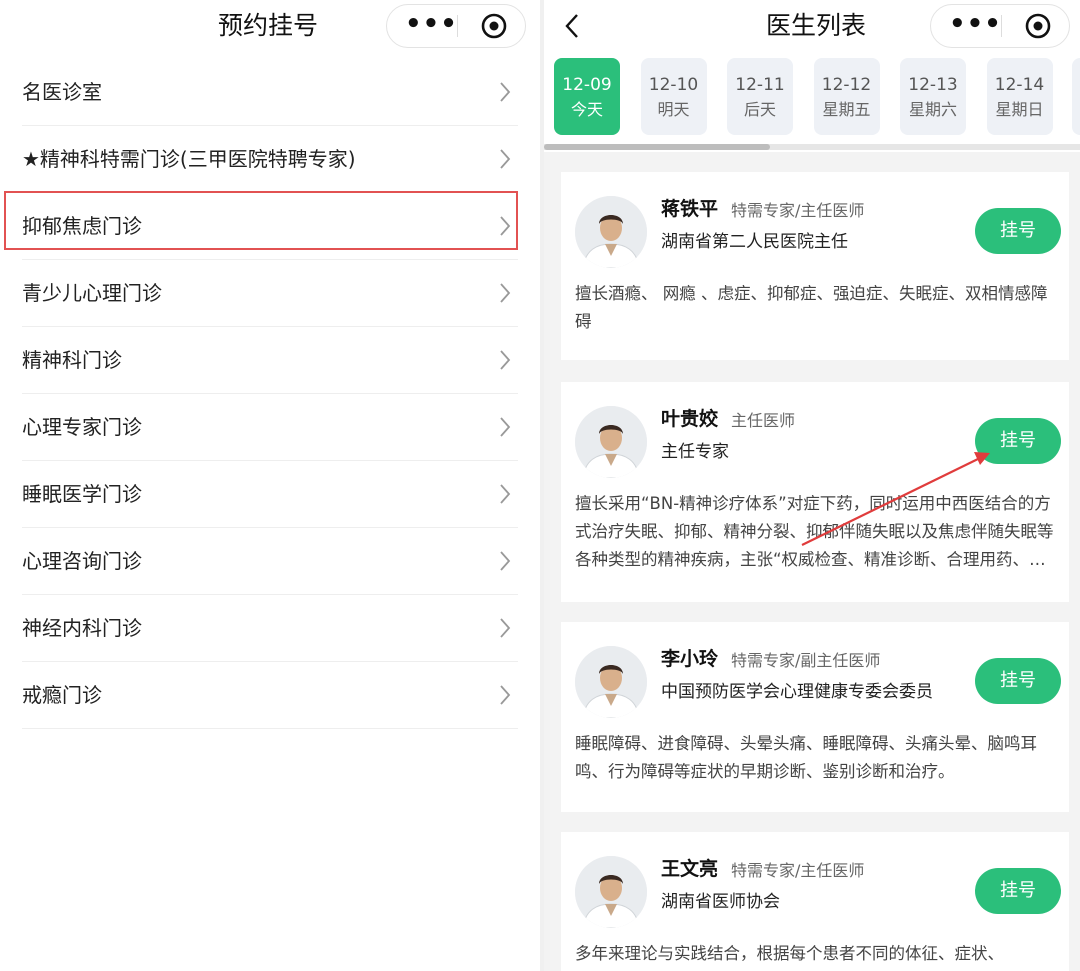 This screenshot has height=971, width=1080. Describe the element at coordinates (759, 109) in the screenshot. I see `date-tab-weekday: 后天` at that location.